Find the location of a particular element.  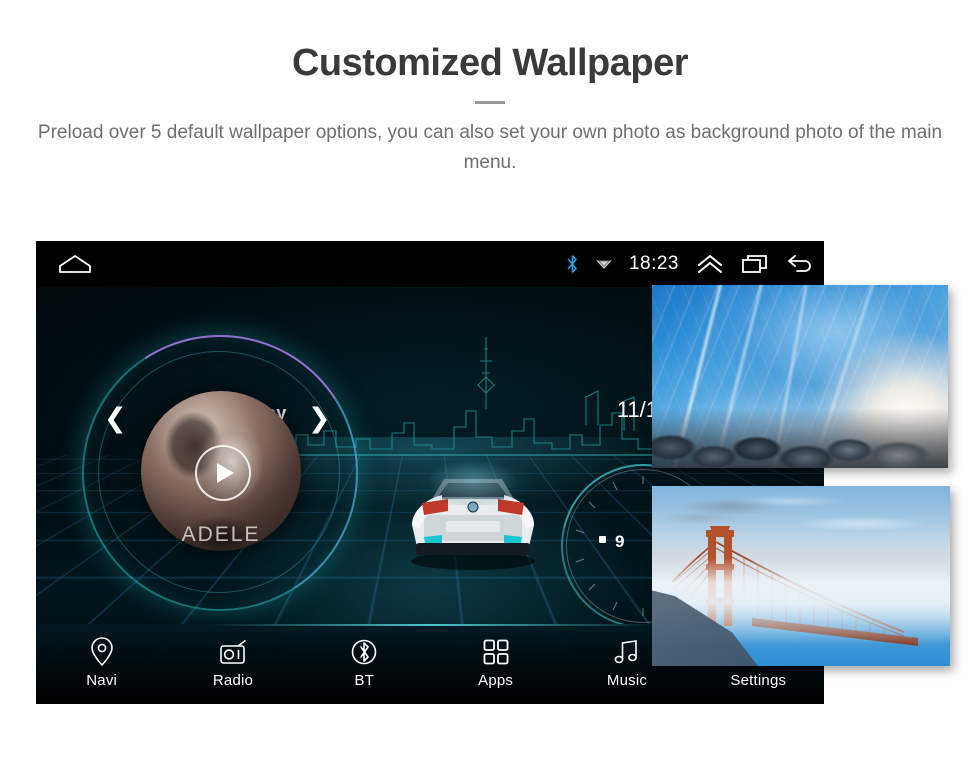

status-bar-right-group: 18:23 is located at coordinates (681, 264).